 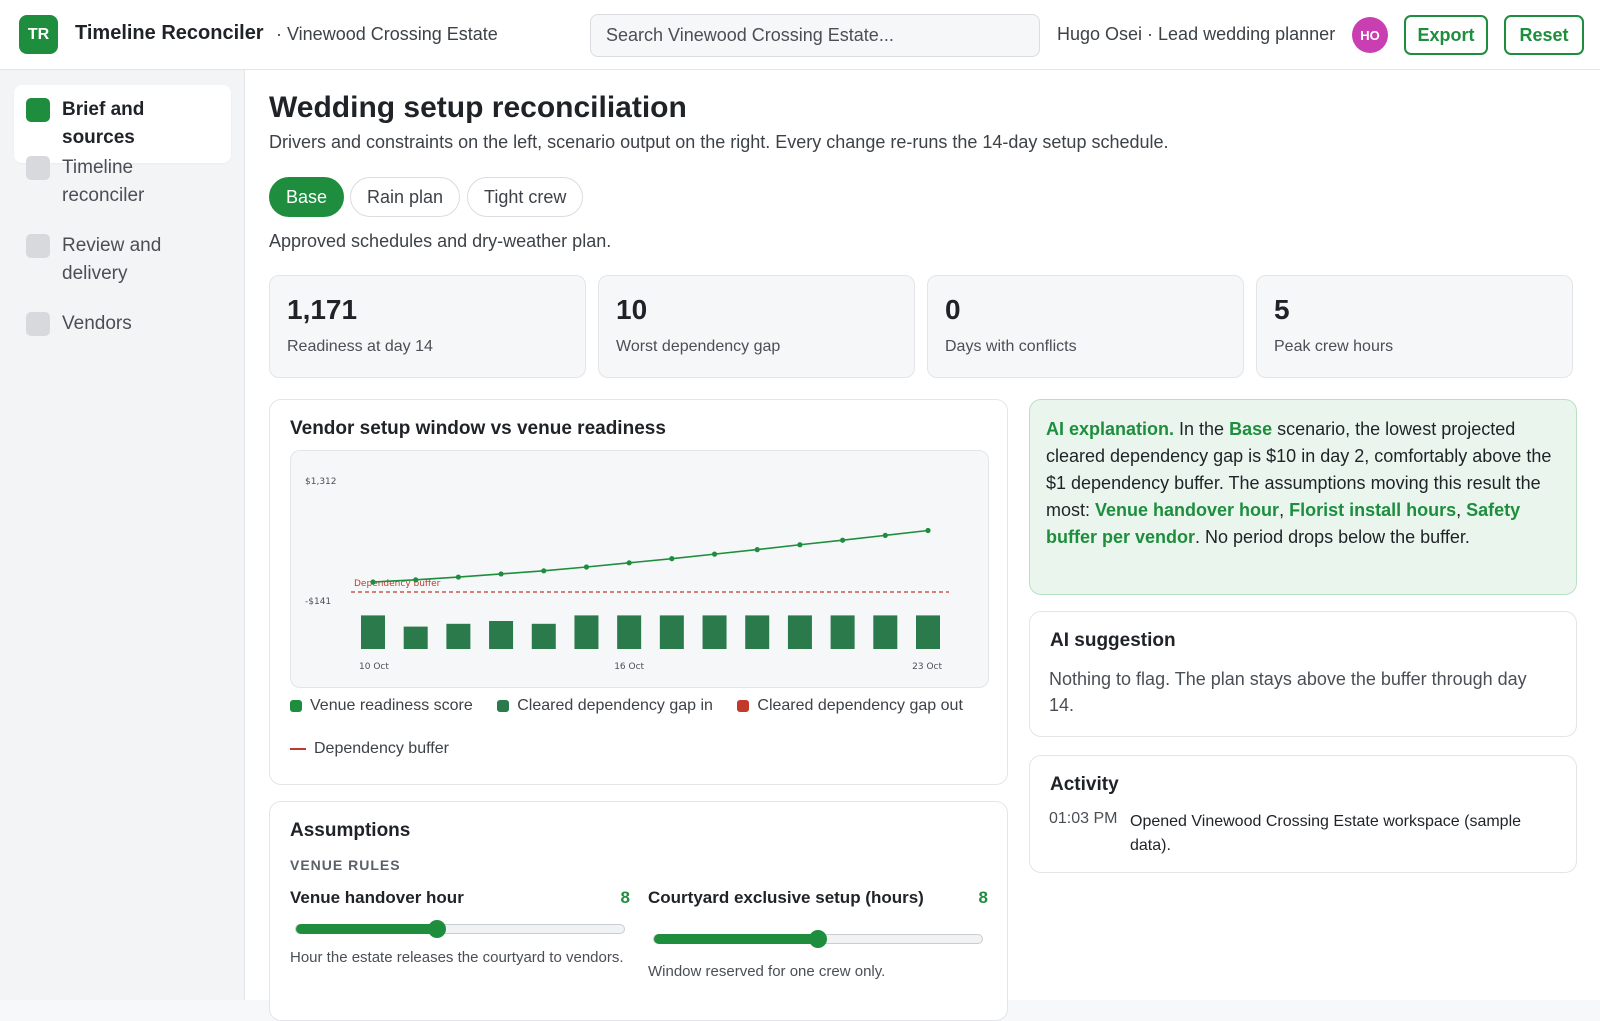 I want to click on sidebar-item-timeline-reconciler: Timeline reconciler, so click(x=114, y=182).